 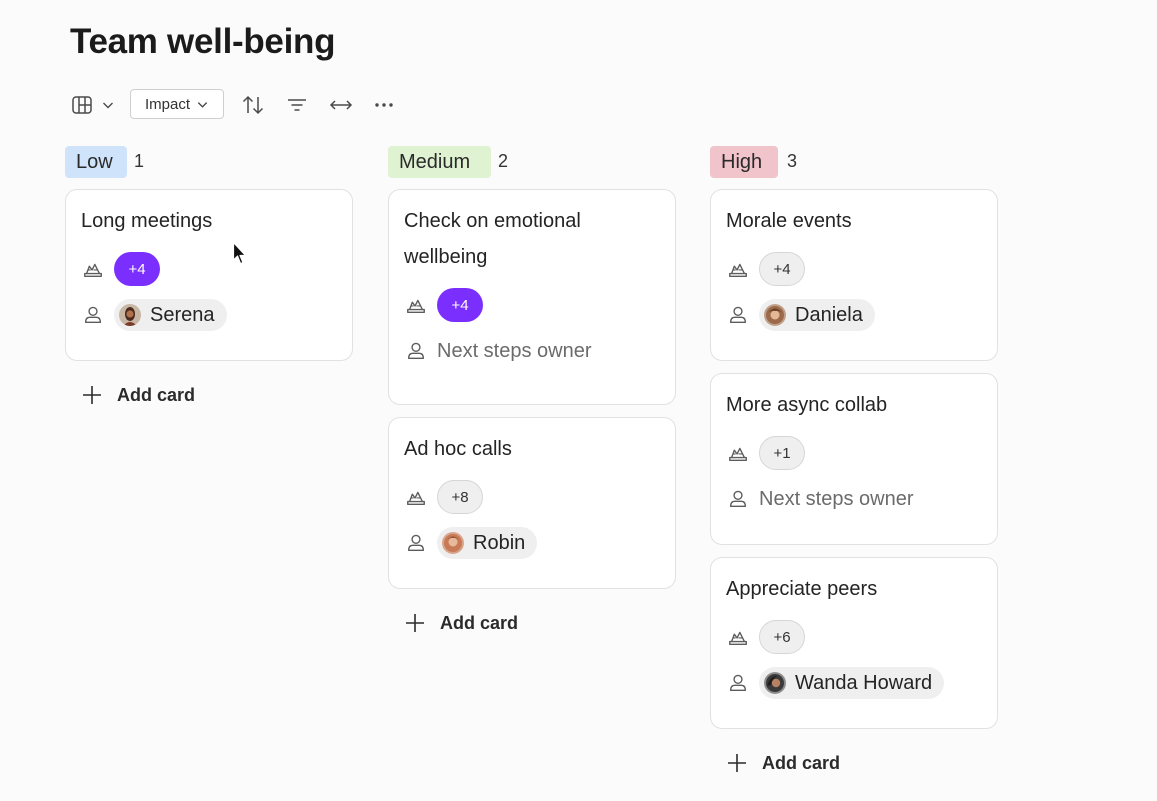 I want to click on card-title: Appreciate peers, so click(x=802, y=589).